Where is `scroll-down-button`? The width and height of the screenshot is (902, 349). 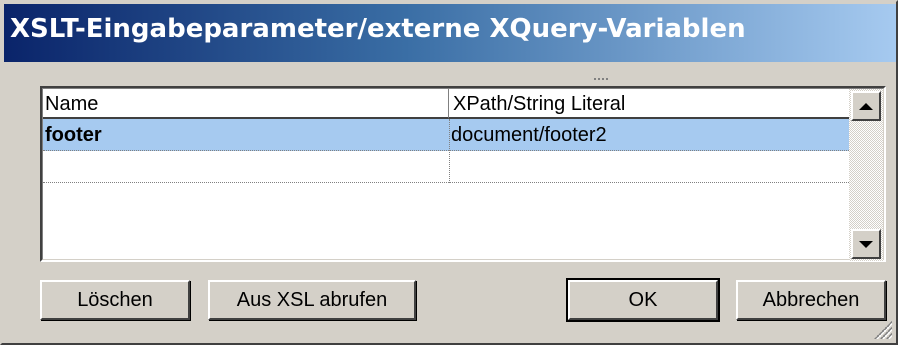
scroll-down-button is located at coordinates (866, 244).